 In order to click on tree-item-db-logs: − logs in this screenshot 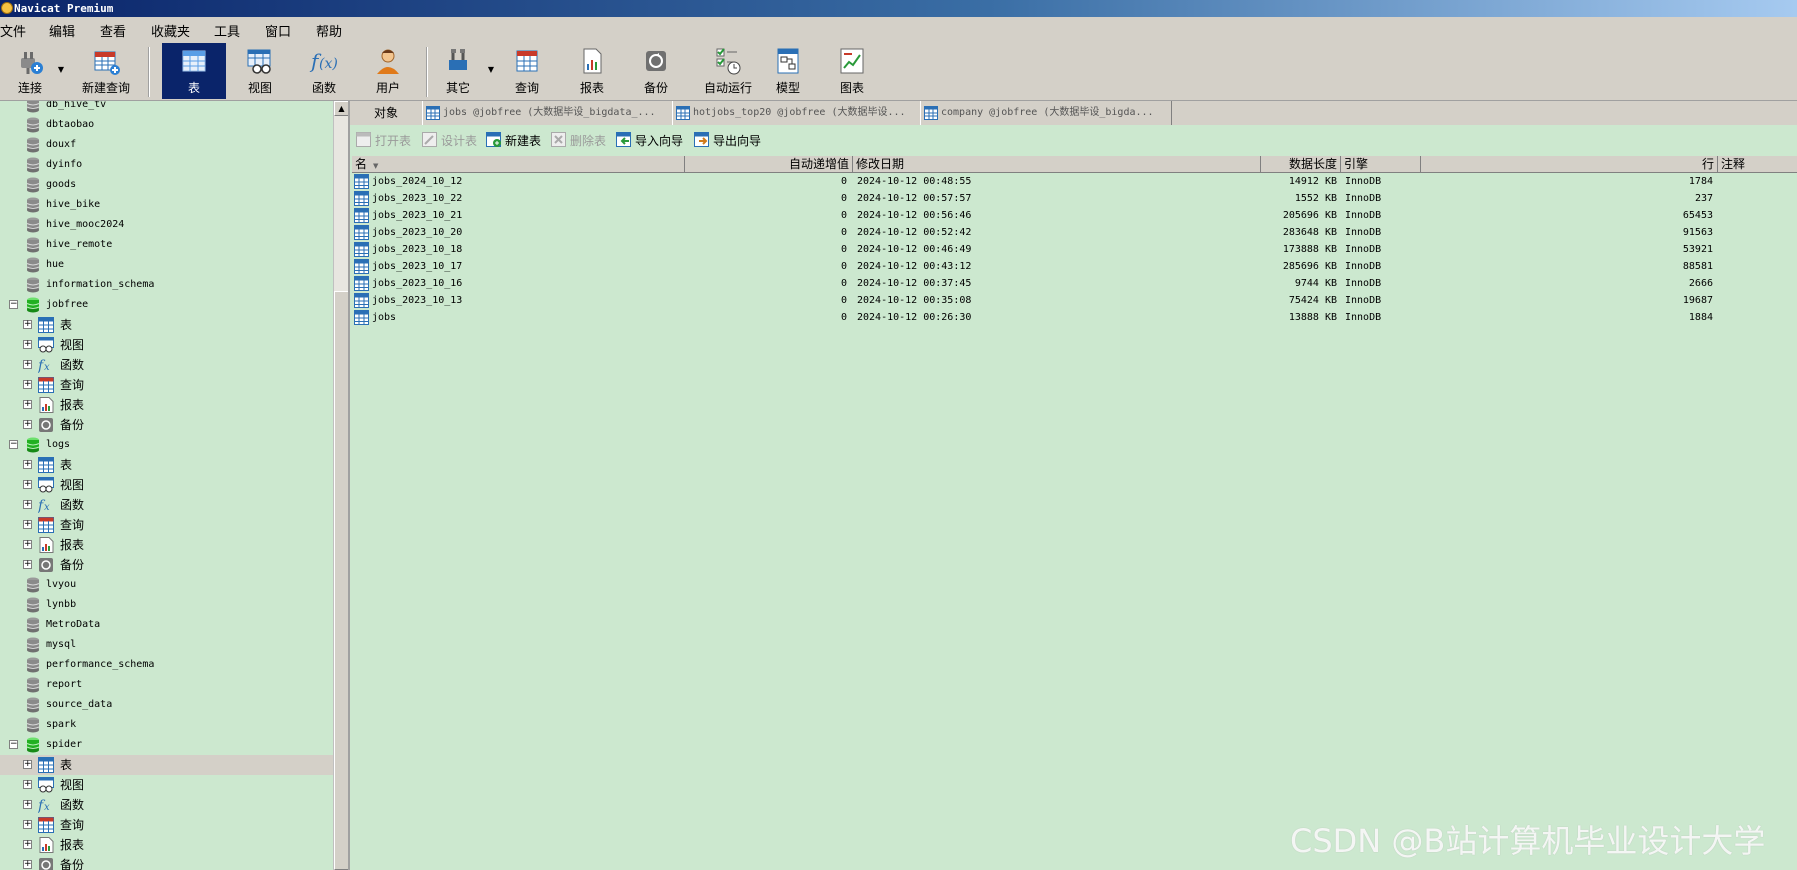, I will do `click(166, 445)`.